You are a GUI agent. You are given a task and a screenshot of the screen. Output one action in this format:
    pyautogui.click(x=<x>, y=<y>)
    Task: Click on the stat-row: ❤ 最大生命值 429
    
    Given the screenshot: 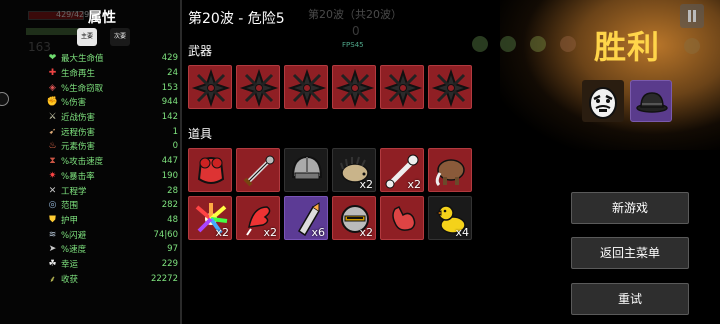 What is the action you would take?
    pyautogui.click(x=112, y=58)
    